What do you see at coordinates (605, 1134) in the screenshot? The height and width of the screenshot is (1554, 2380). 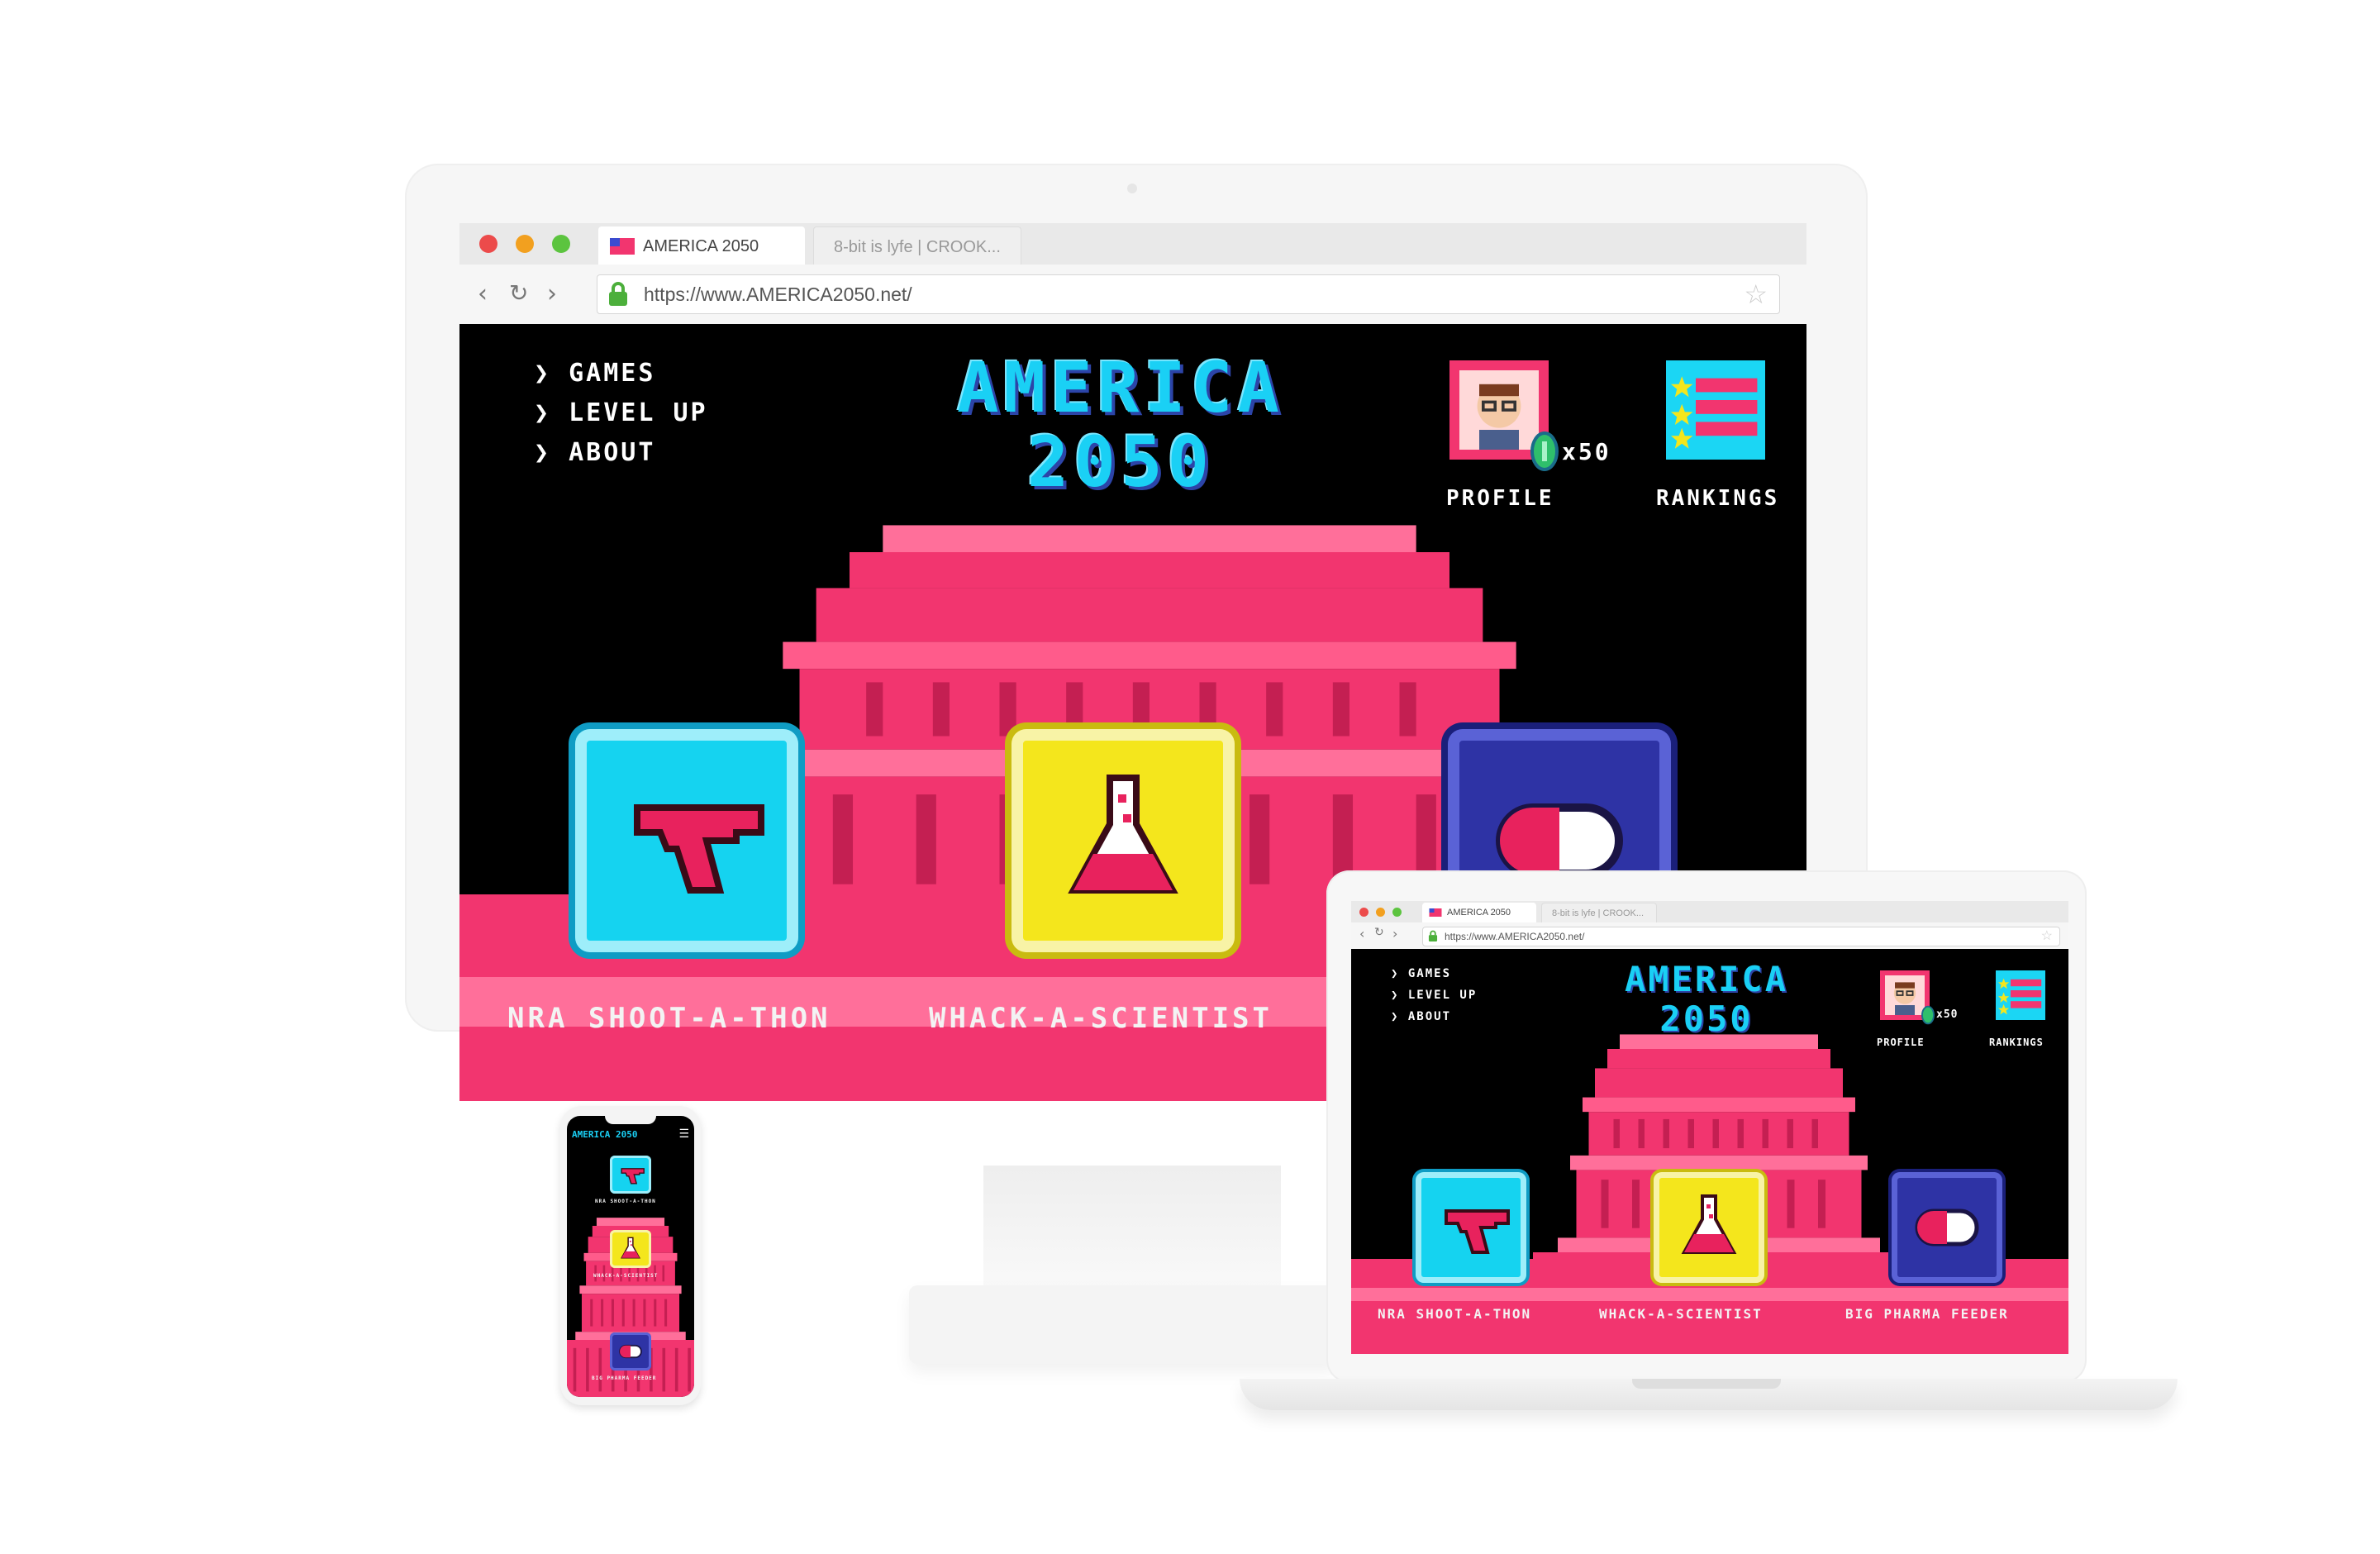 I see `mobile-title: AMERICA 2050` at bounding box center [605, 1134].